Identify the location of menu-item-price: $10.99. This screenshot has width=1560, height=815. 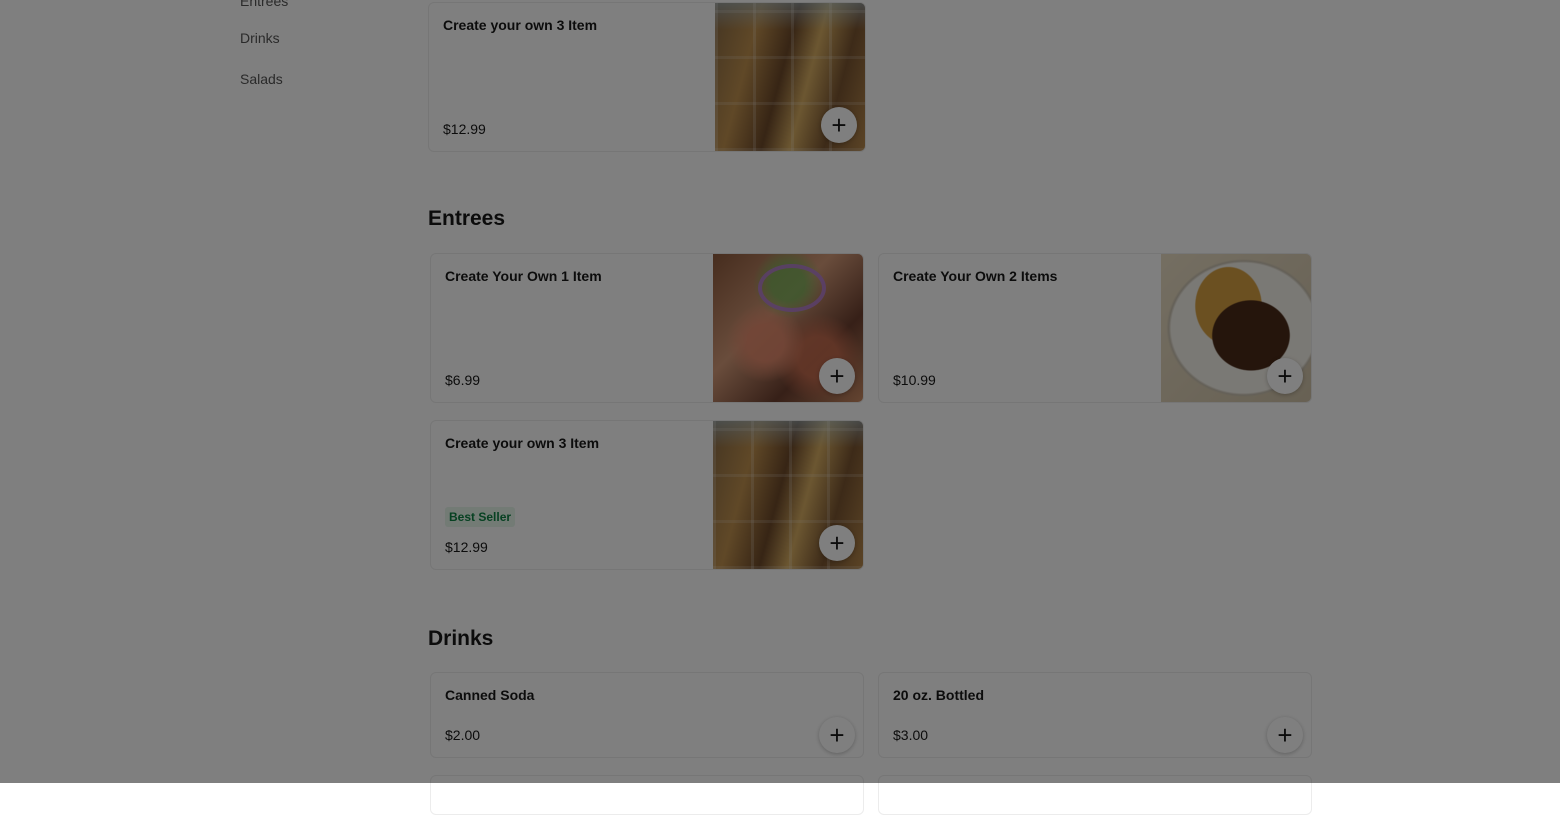
(914, 380).